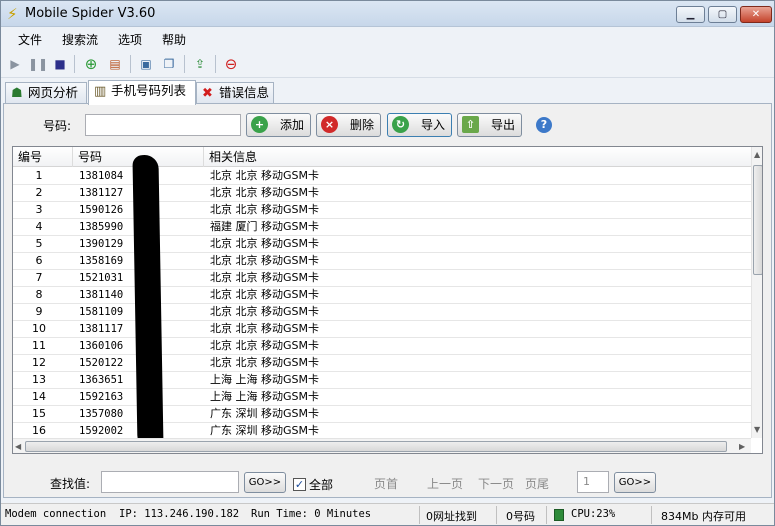 The width and height of the screenshot is (775, 526). What do you see at coordinates (690, 14) in the screenshot?
I see `minimize-button: ▁` at bounding box center [690, 14].